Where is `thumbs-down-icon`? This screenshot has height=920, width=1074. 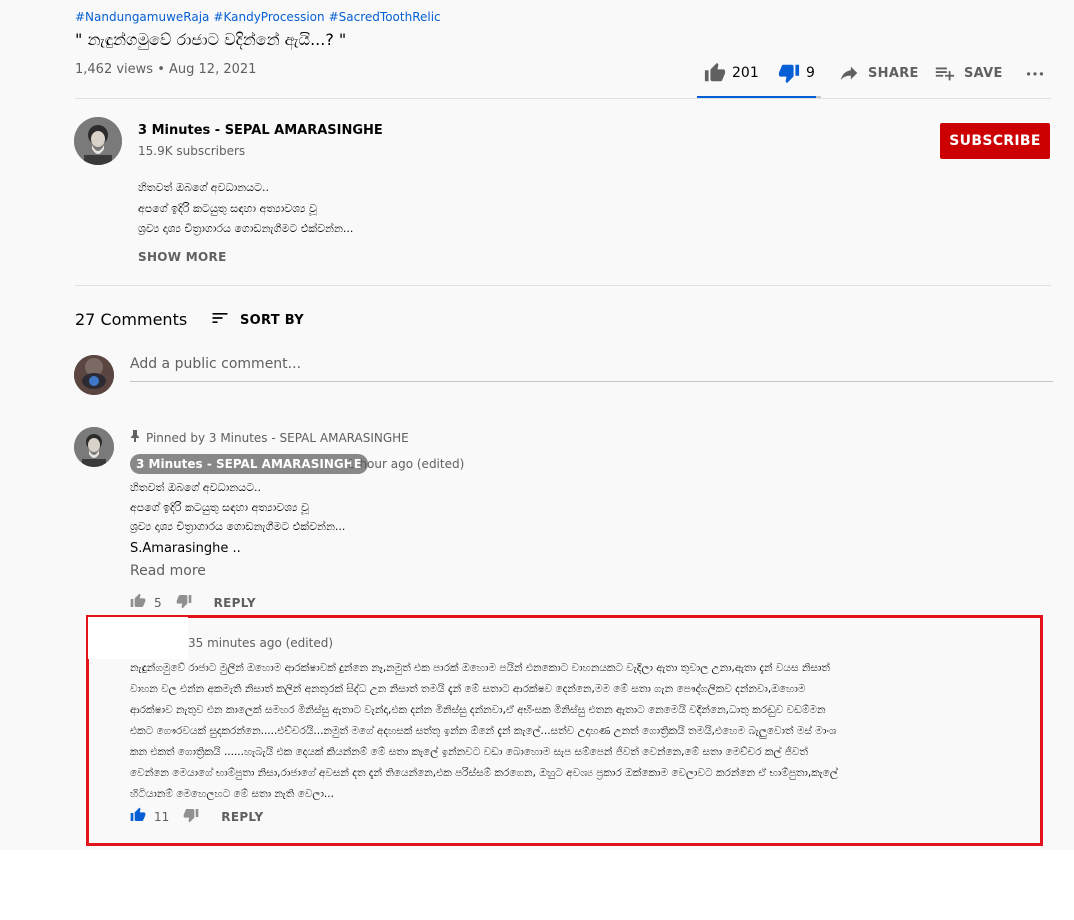
thumbs-down-icon is located at coordinates (789, 73).